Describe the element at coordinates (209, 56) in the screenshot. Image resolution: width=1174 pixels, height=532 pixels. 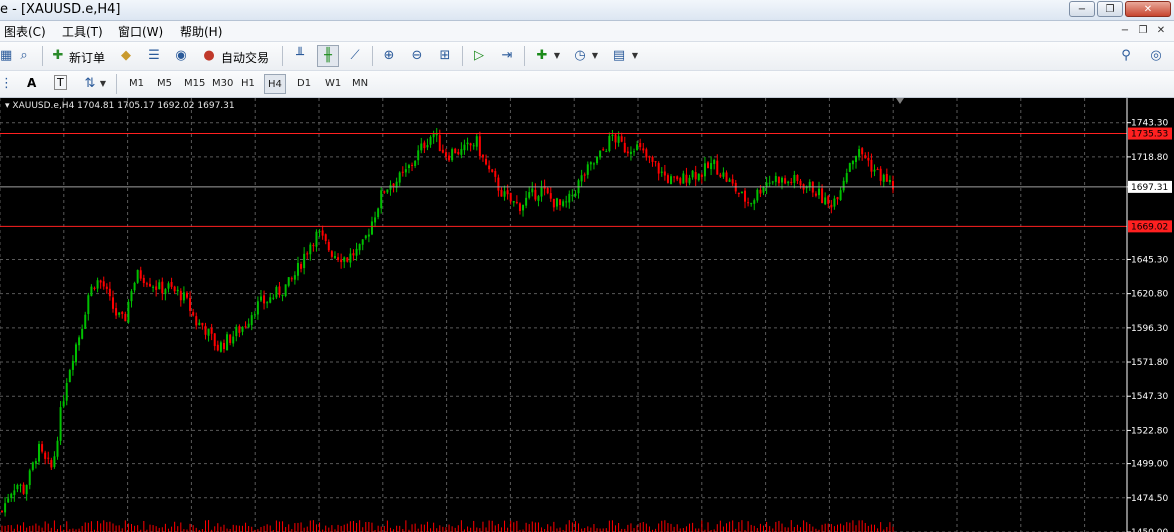
I see `auto-trading-icon: ●` at that location.